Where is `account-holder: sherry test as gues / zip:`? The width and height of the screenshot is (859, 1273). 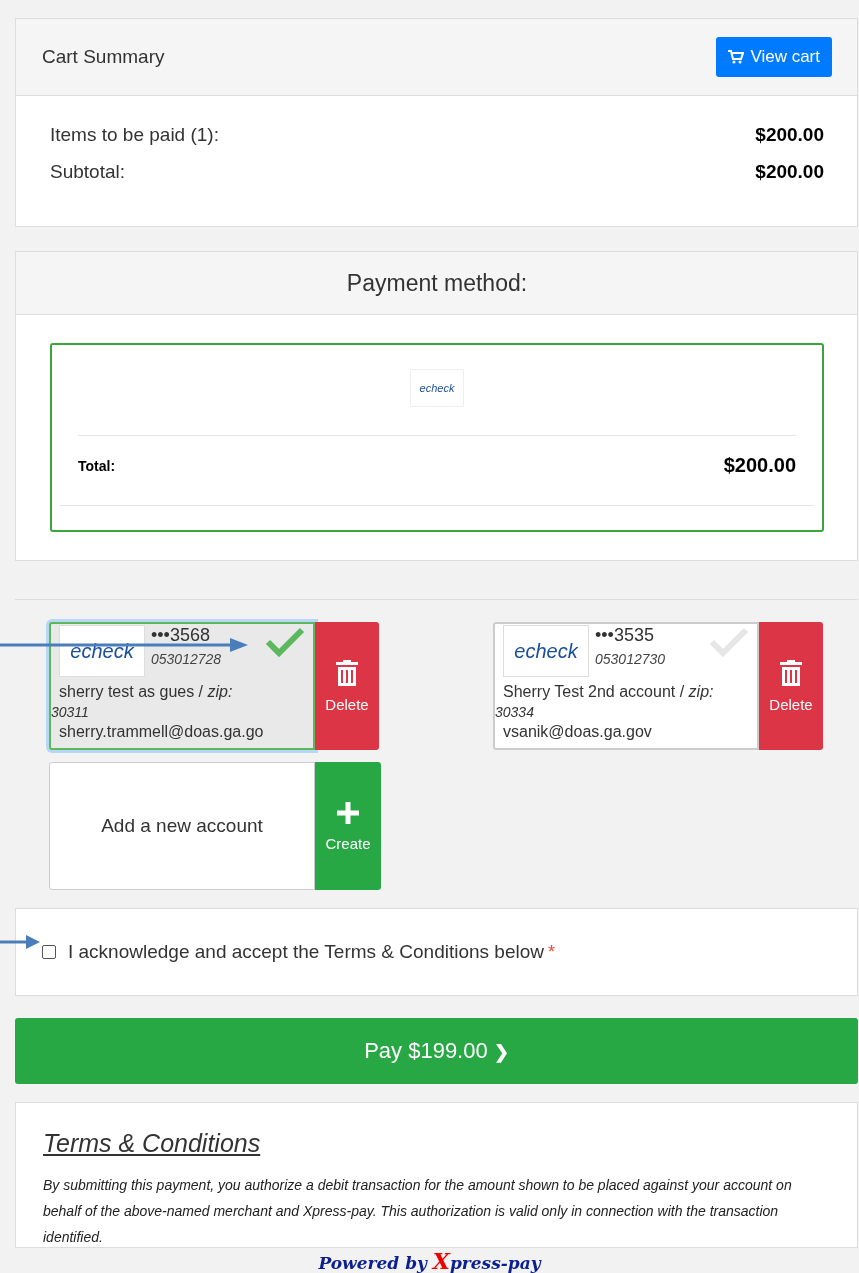 account-holder: sherry test as gues / zip: is located at coordinates (146, 692).